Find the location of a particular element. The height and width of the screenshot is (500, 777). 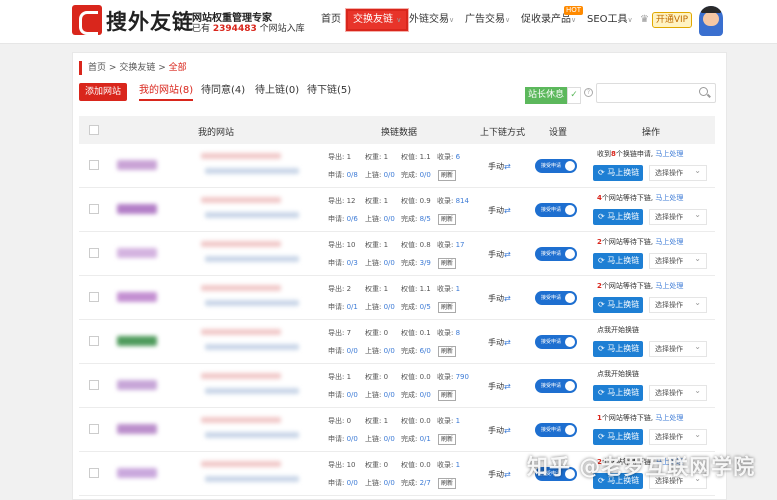

apply-value: 0/1 is located at coordinates (352, 307).